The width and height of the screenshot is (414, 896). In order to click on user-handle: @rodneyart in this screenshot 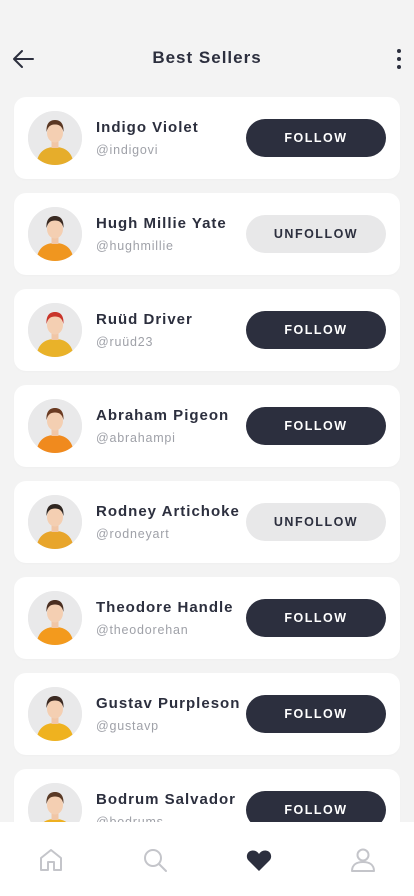, I will do `click(133, 534)`.